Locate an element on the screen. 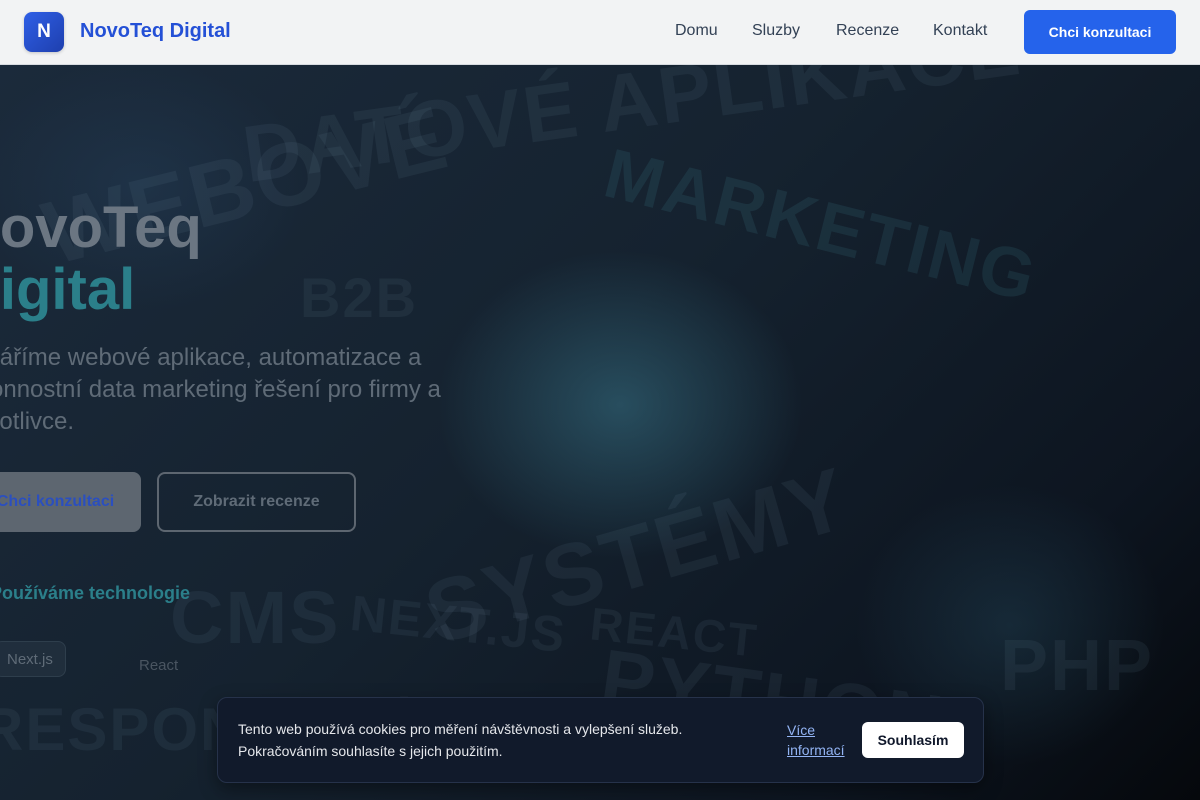 The image size is (1200, 800). show-reviews-button: Zobrazit recenze is located at coordinates (256, 502).